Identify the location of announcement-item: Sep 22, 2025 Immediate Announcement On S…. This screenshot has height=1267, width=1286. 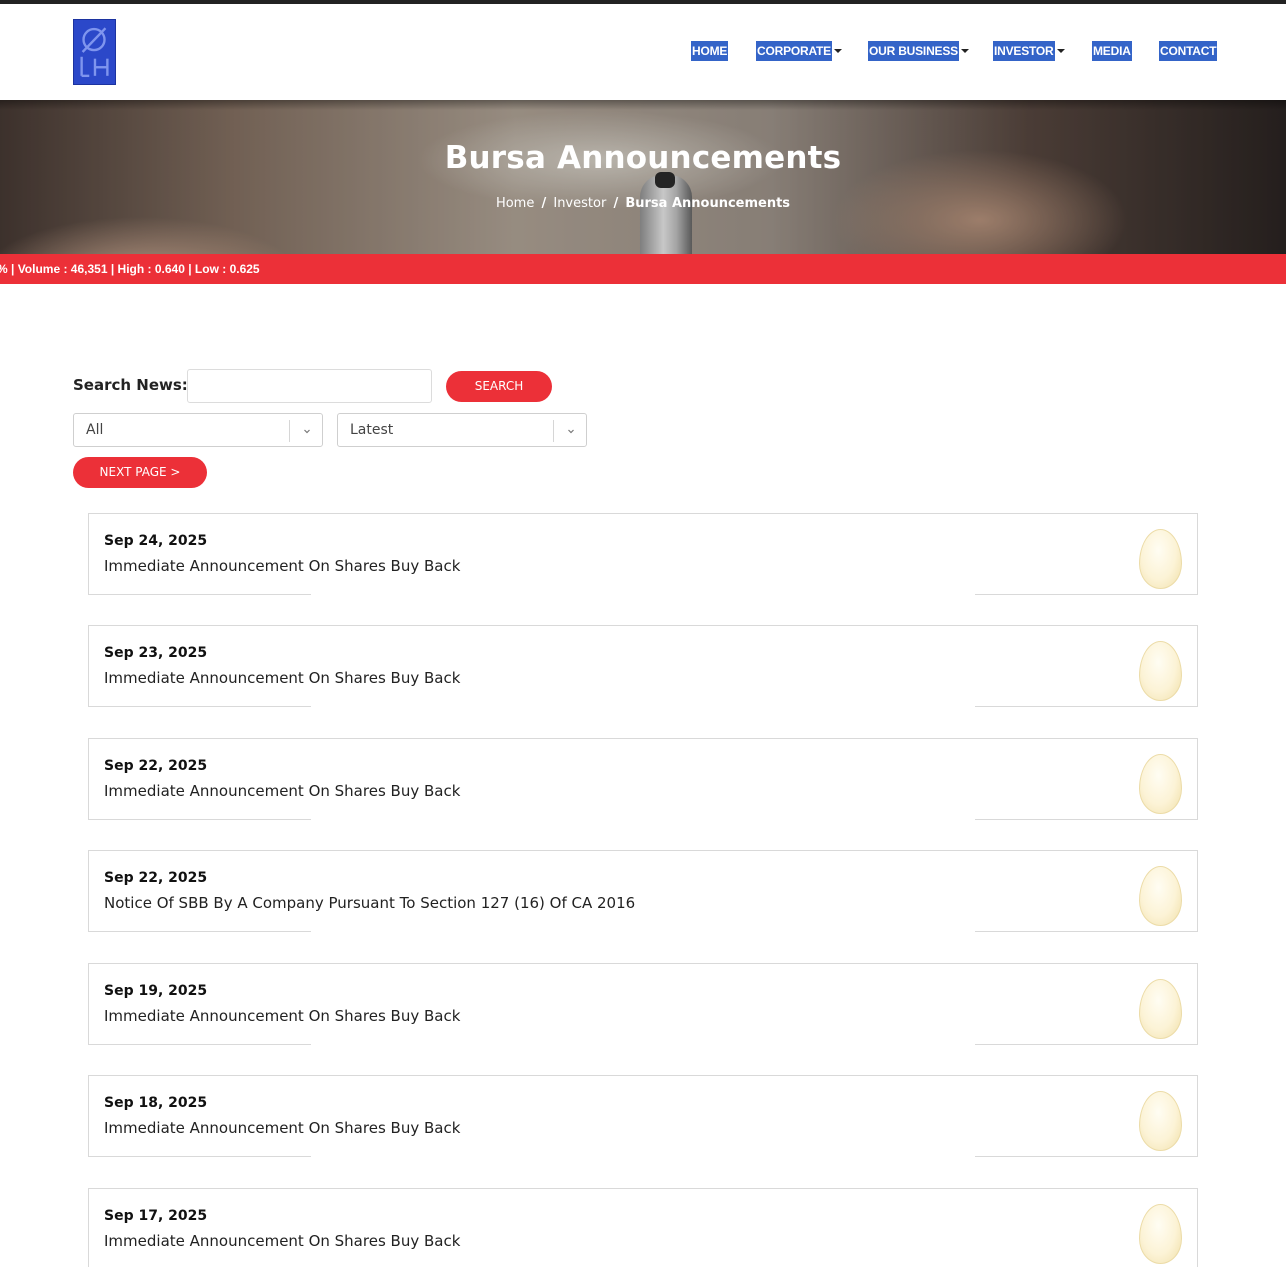
(643, 779).